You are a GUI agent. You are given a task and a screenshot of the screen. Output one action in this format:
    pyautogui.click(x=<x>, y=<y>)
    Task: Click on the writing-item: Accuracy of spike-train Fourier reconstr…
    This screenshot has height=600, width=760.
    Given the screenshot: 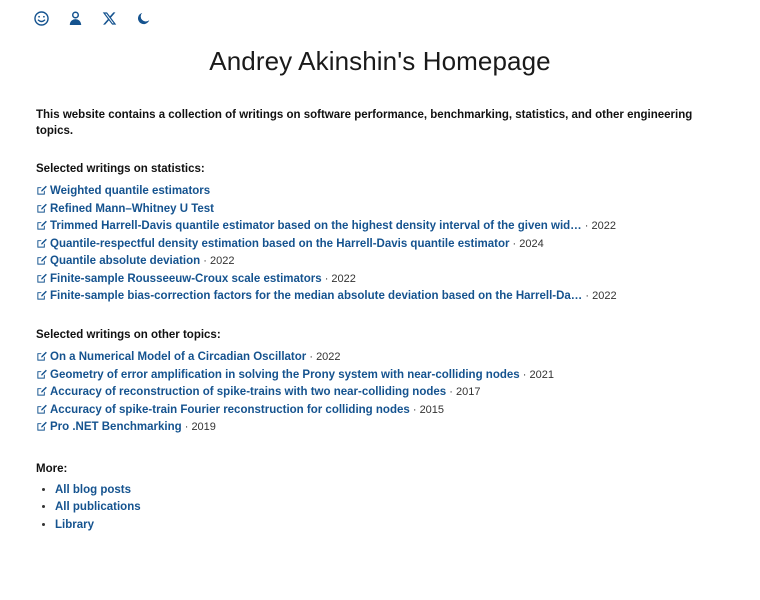 What is the action you would take?
    pyautogui.click(x=380, y=410)
    